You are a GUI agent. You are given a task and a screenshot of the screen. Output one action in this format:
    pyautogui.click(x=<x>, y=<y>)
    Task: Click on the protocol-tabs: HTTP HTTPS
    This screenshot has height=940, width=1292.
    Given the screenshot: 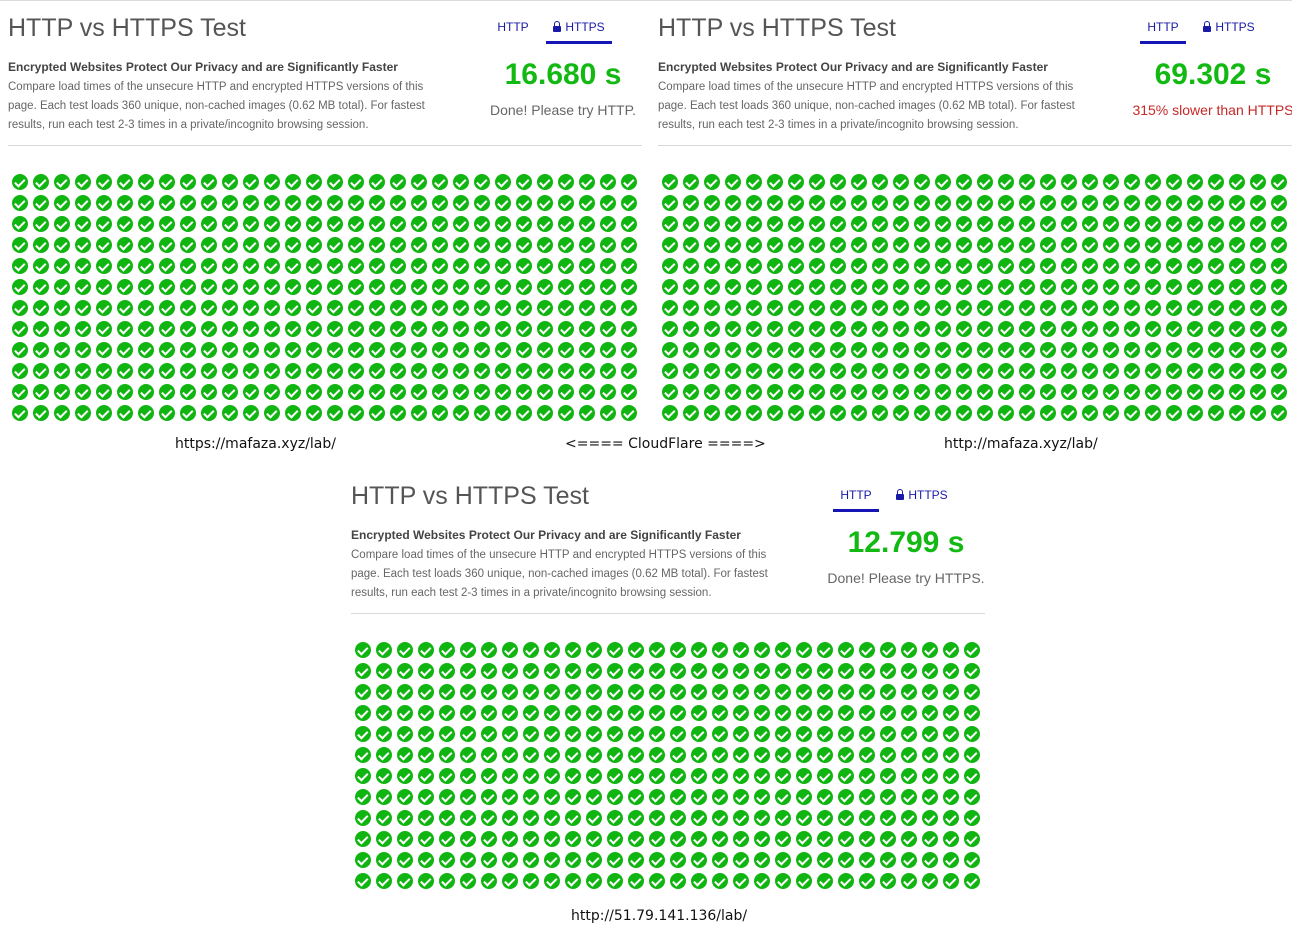 What is the action you would take?
    pyautogui.click(x=1212, y=31)
    